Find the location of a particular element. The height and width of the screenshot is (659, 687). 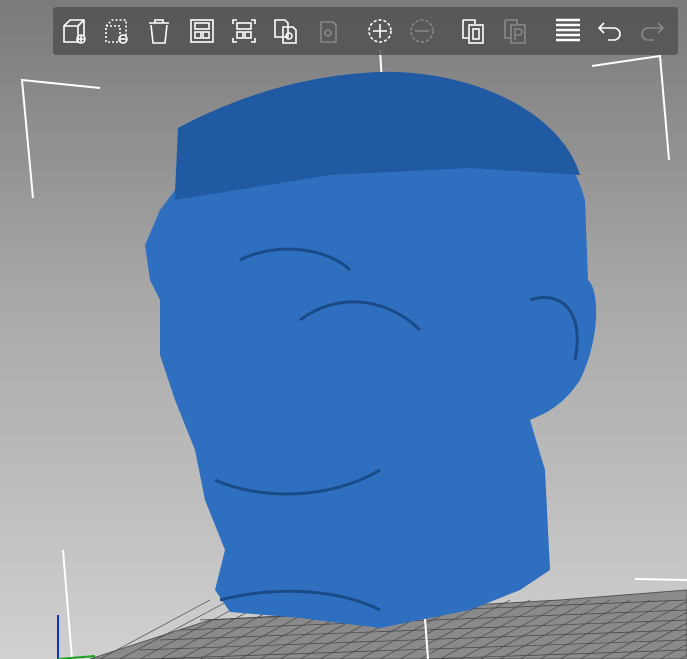

delete-object-icon is located at coordinates (117, 31).